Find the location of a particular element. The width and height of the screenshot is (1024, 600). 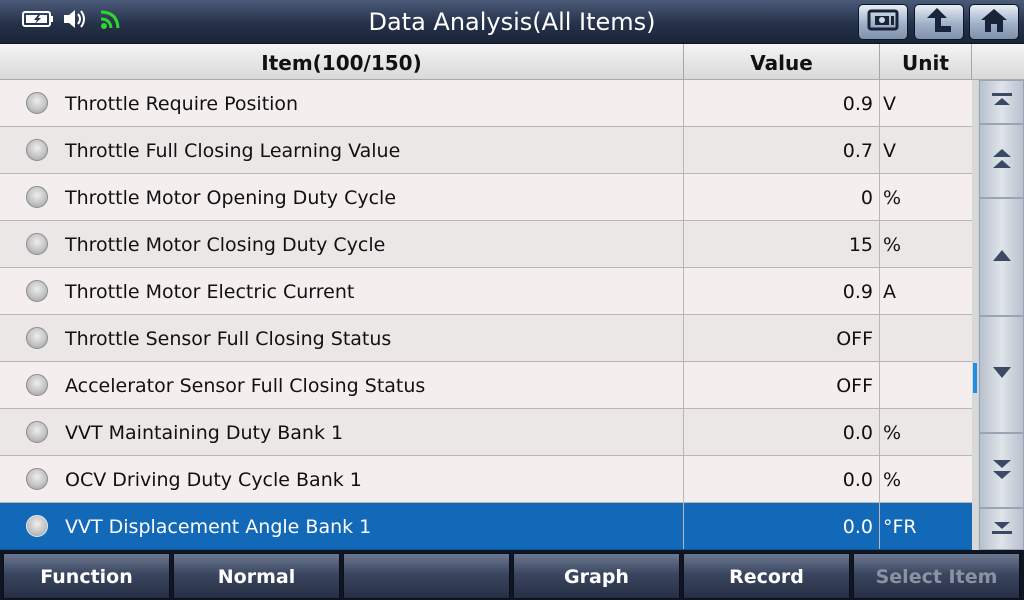

home-button is located at coordinates (994, 22).